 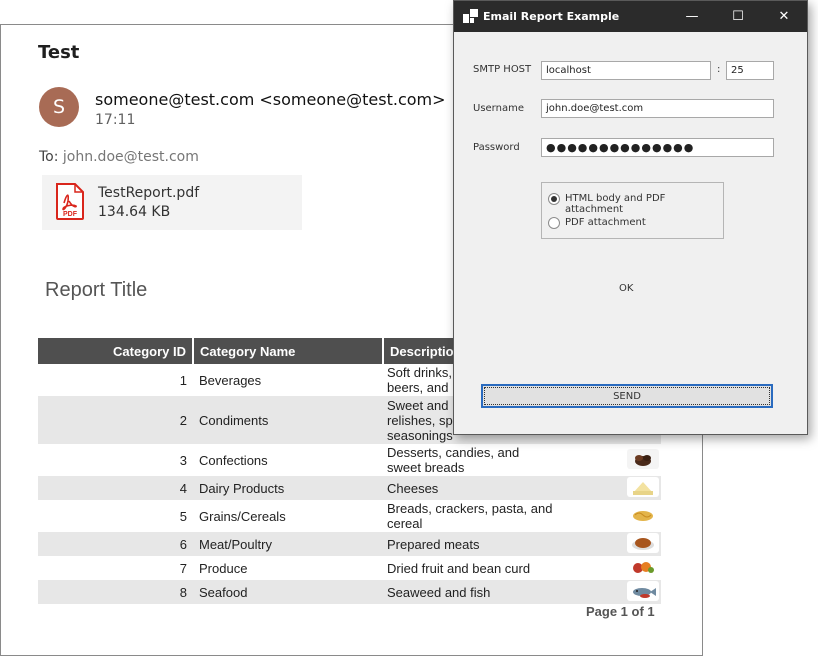 What do you see at coordinates (288, 488) in the screenshot?
I see `cell-category-name: Dairy Products` at bounding box center [288, 488].